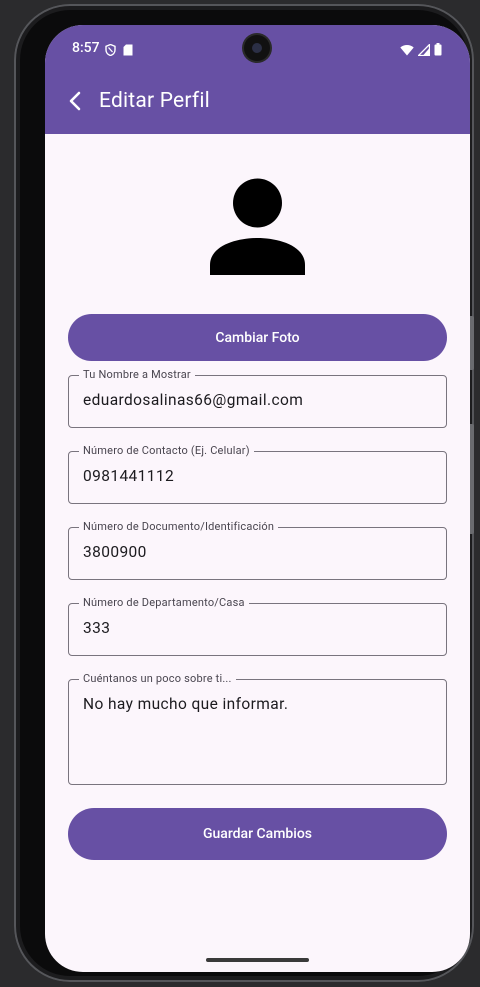 This screenshot has height=987, width=480. I want to click on status-bar: 8:57, so click(257, 48).